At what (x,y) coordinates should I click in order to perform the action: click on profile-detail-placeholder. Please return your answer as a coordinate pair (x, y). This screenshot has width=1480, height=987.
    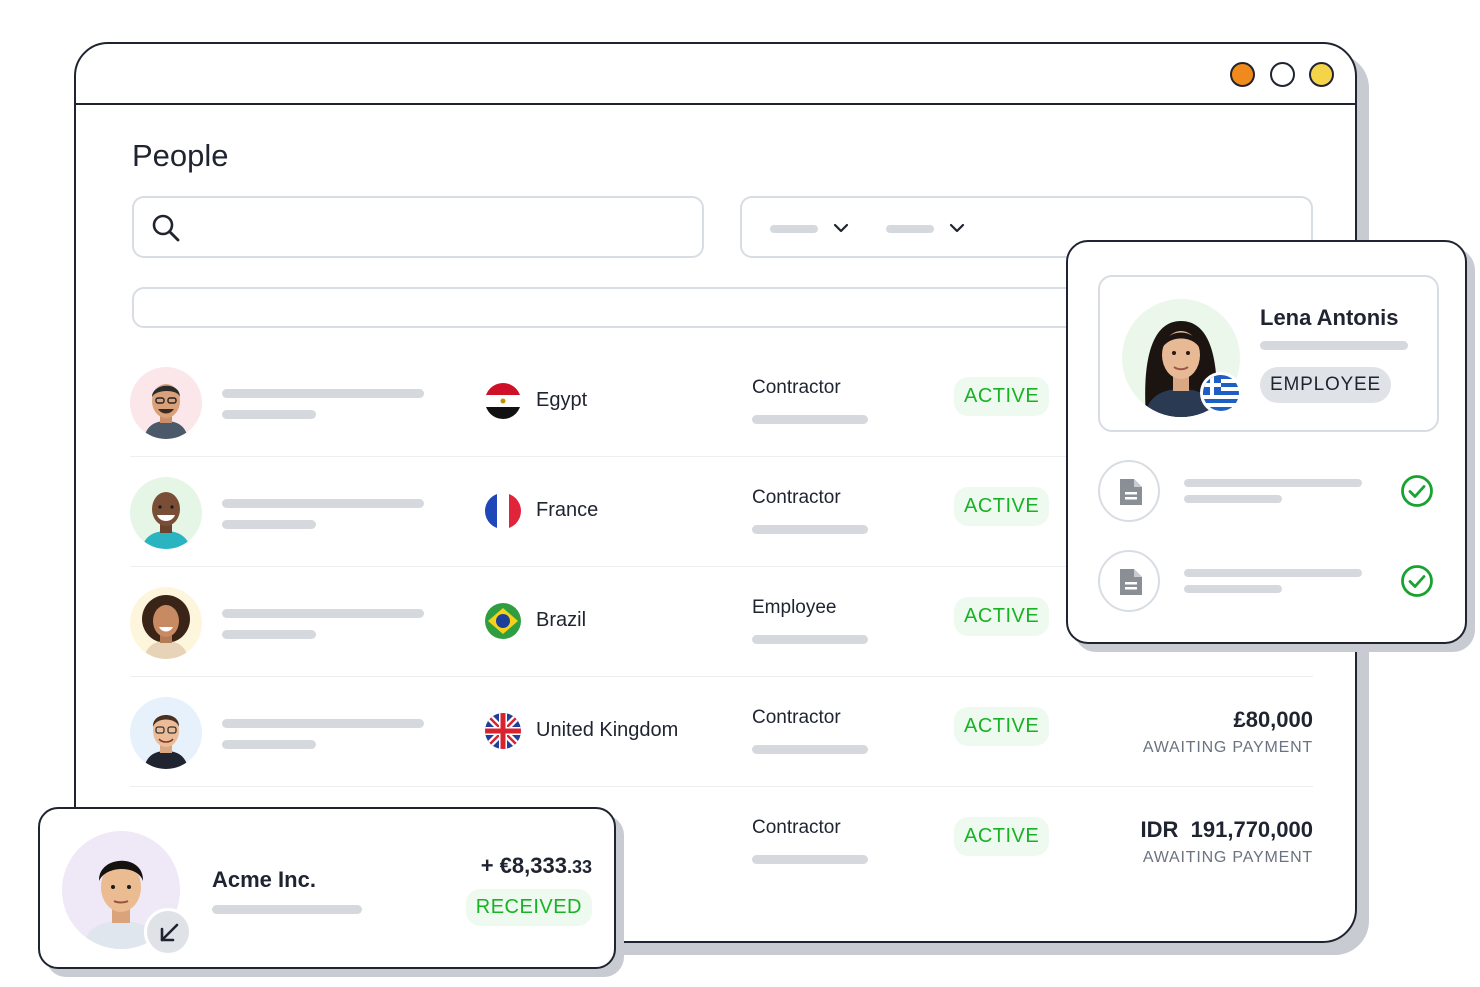
    Looking at the image, I should click on (1334, 345).